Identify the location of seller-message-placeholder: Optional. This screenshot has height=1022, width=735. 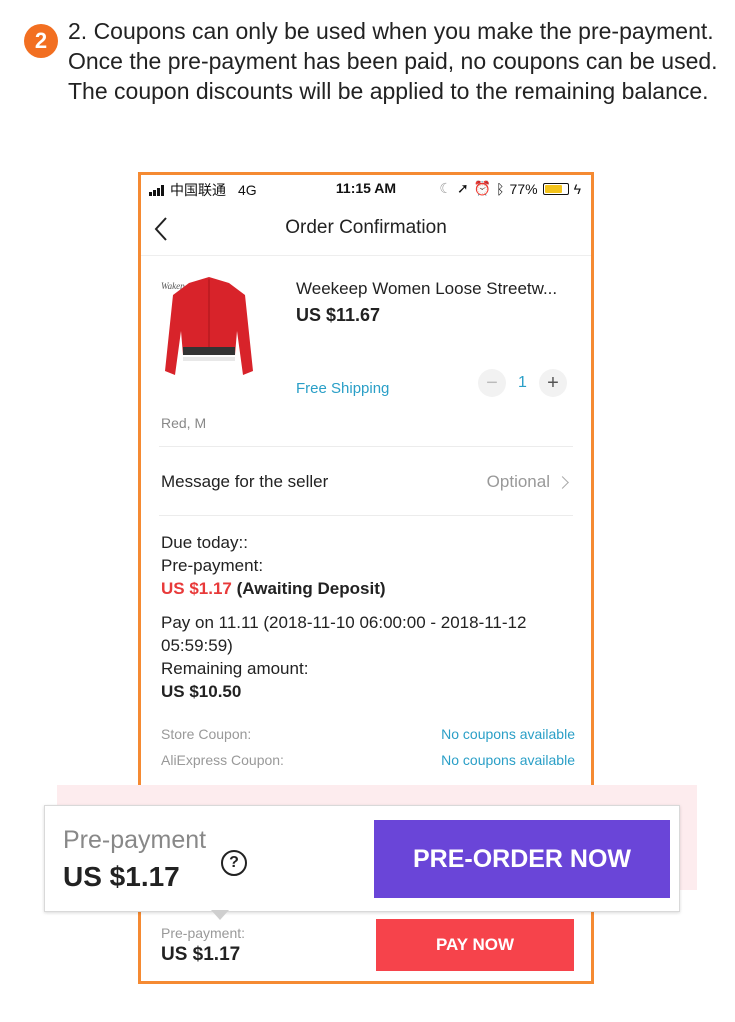
(518, 481).